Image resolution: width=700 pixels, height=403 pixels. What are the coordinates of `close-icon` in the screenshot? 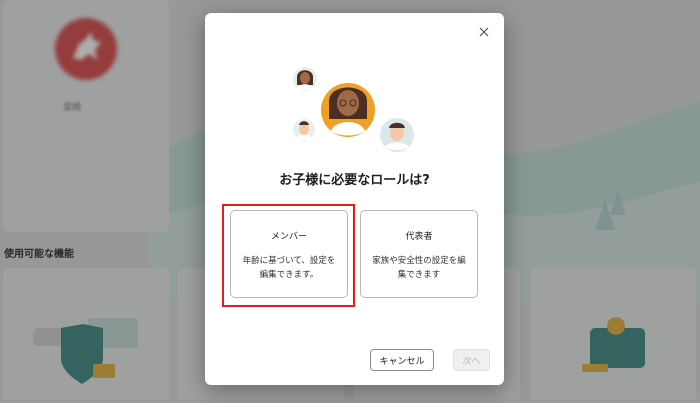 It's located at (484, 32).